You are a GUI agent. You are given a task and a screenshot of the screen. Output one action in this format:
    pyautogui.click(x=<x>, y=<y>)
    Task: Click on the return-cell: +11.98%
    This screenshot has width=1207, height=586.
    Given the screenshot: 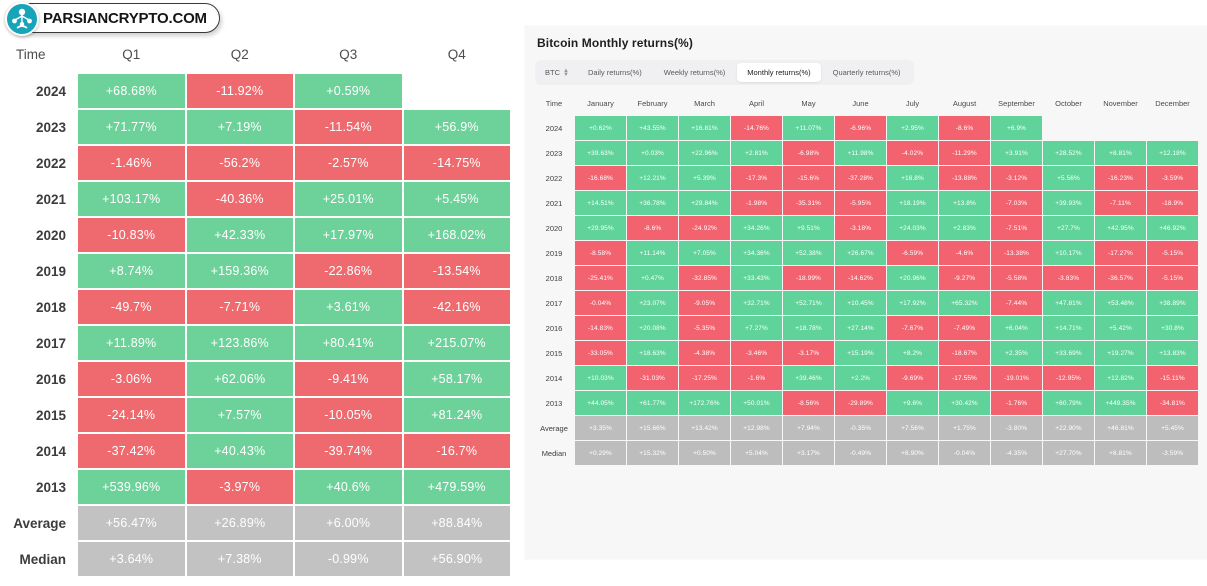 What is the action you would take?
    pyautogui.click(x=860, y=153)
    